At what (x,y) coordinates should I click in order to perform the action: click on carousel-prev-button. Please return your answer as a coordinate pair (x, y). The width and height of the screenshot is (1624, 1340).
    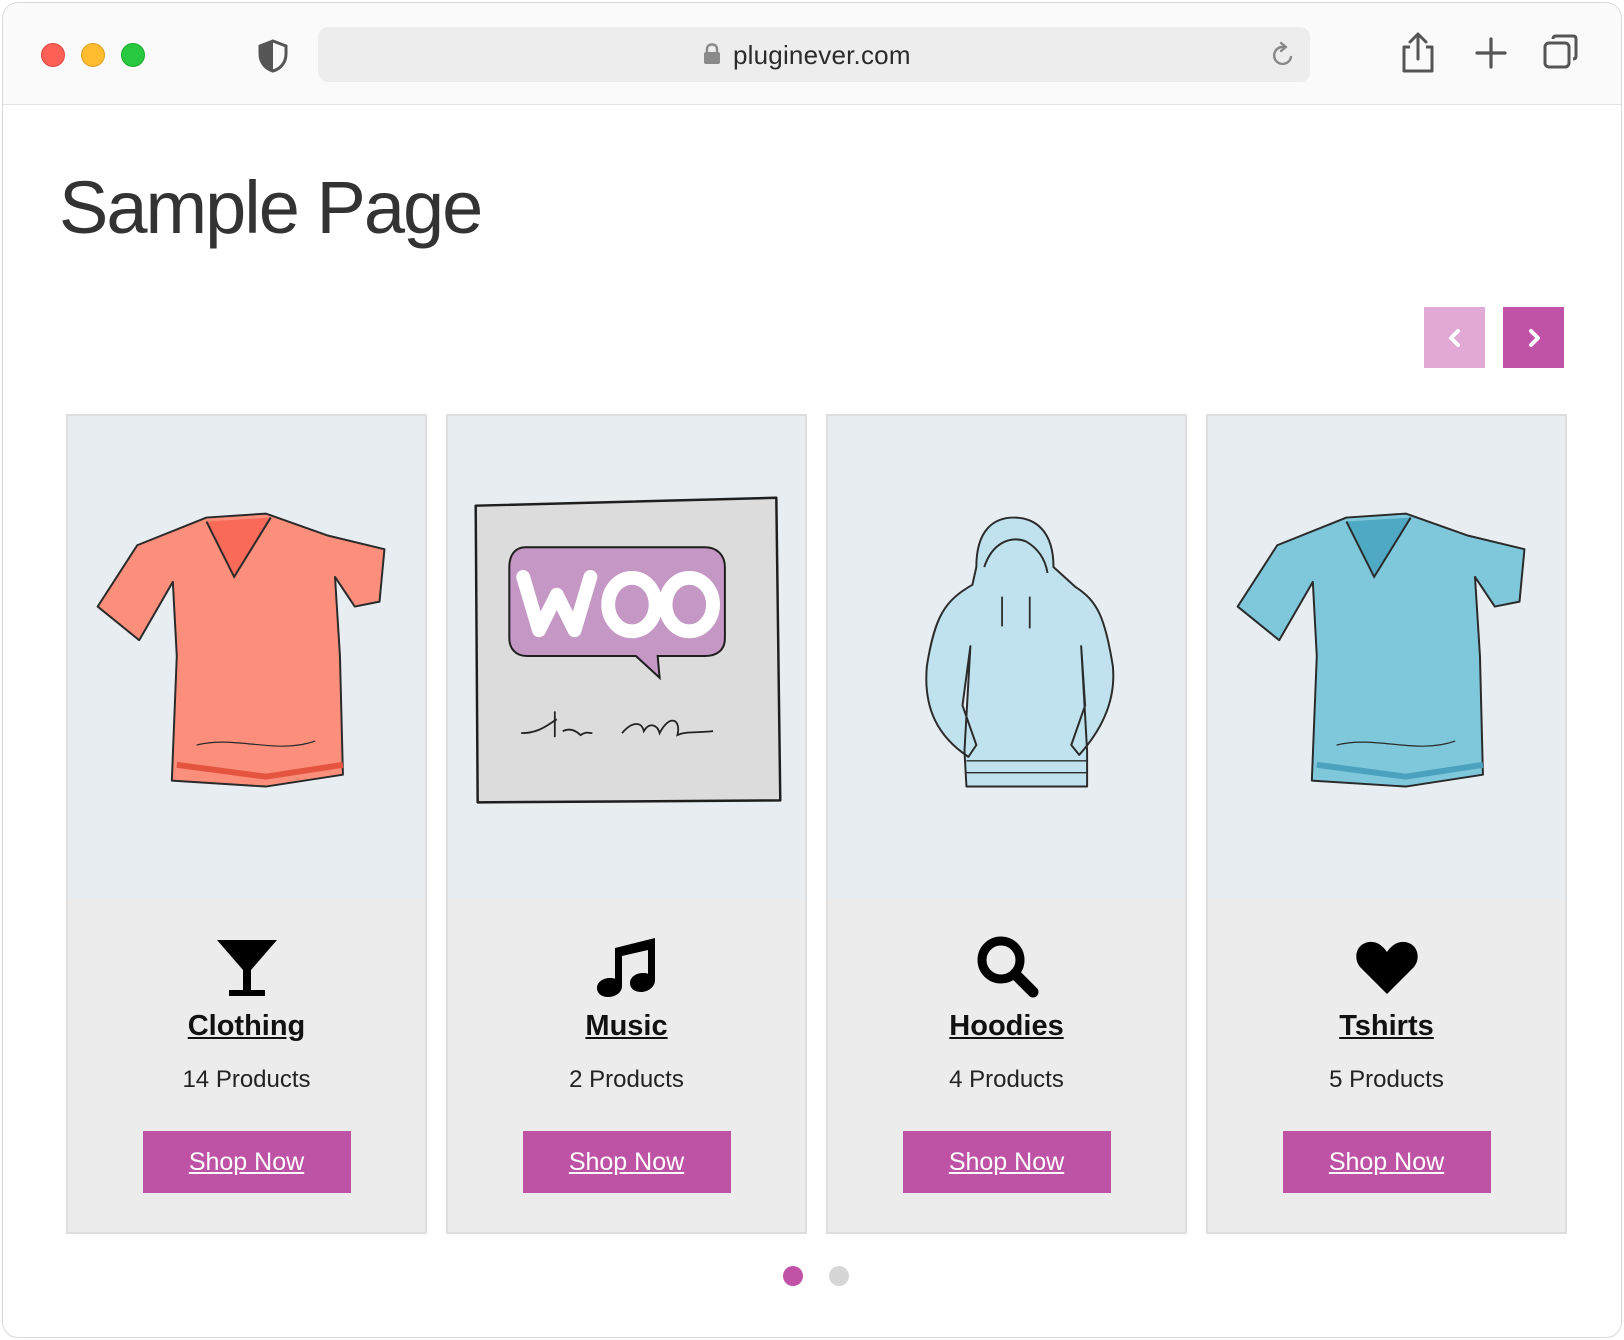
    Looking at the image, I should click on (1454, 337).